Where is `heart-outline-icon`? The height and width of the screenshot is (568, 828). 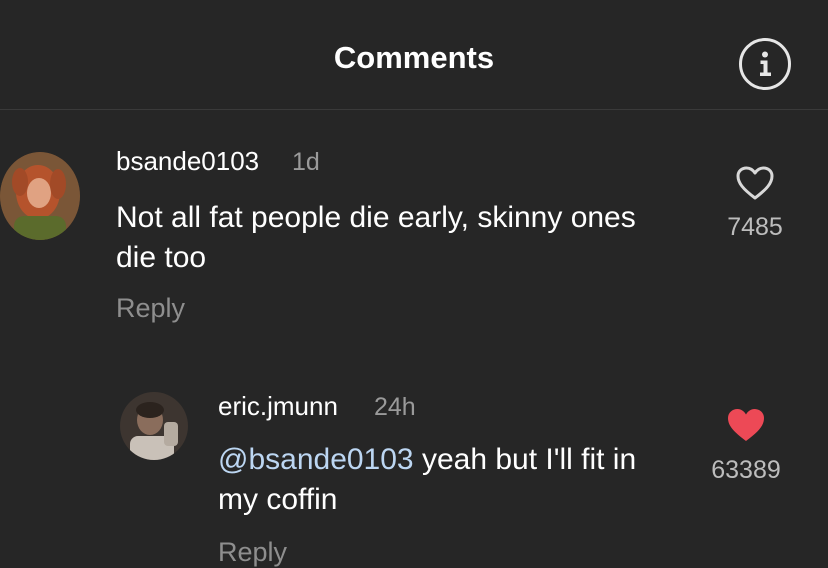 heart-outline-icon is located at coordinates (755, 183).